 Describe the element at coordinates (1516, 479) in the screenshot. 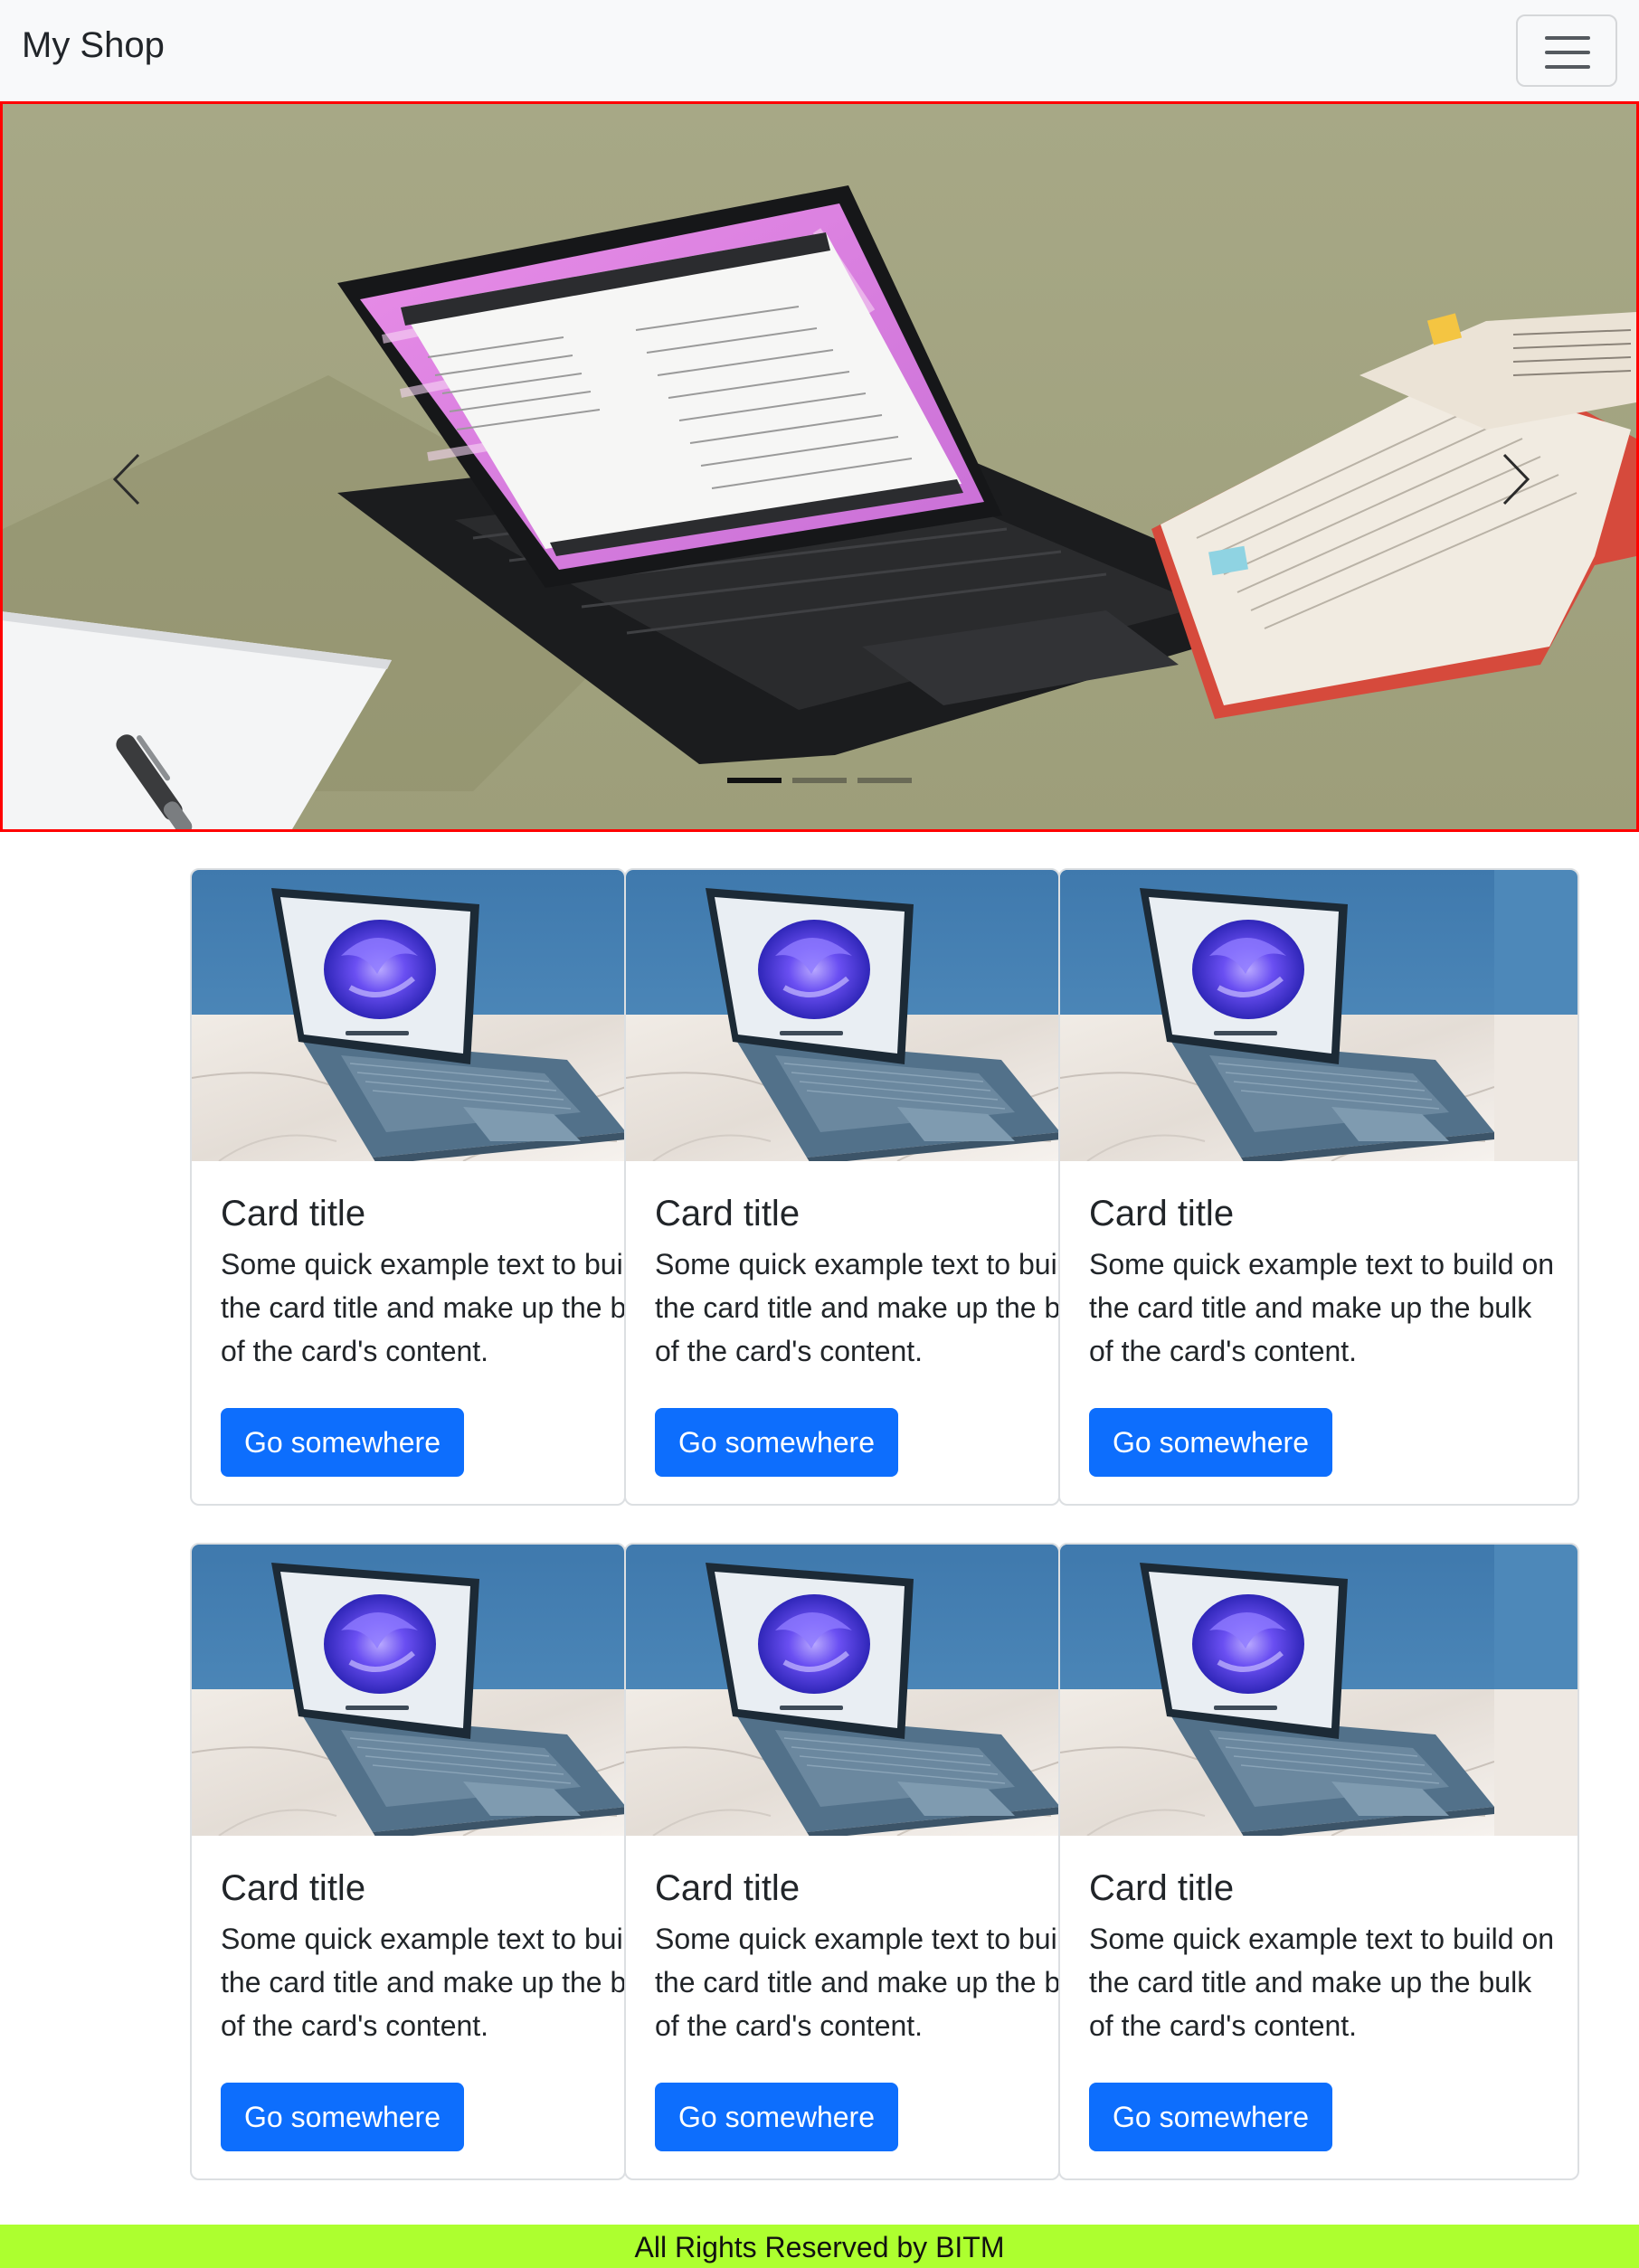

I see `chevron-right-icon` at that location.